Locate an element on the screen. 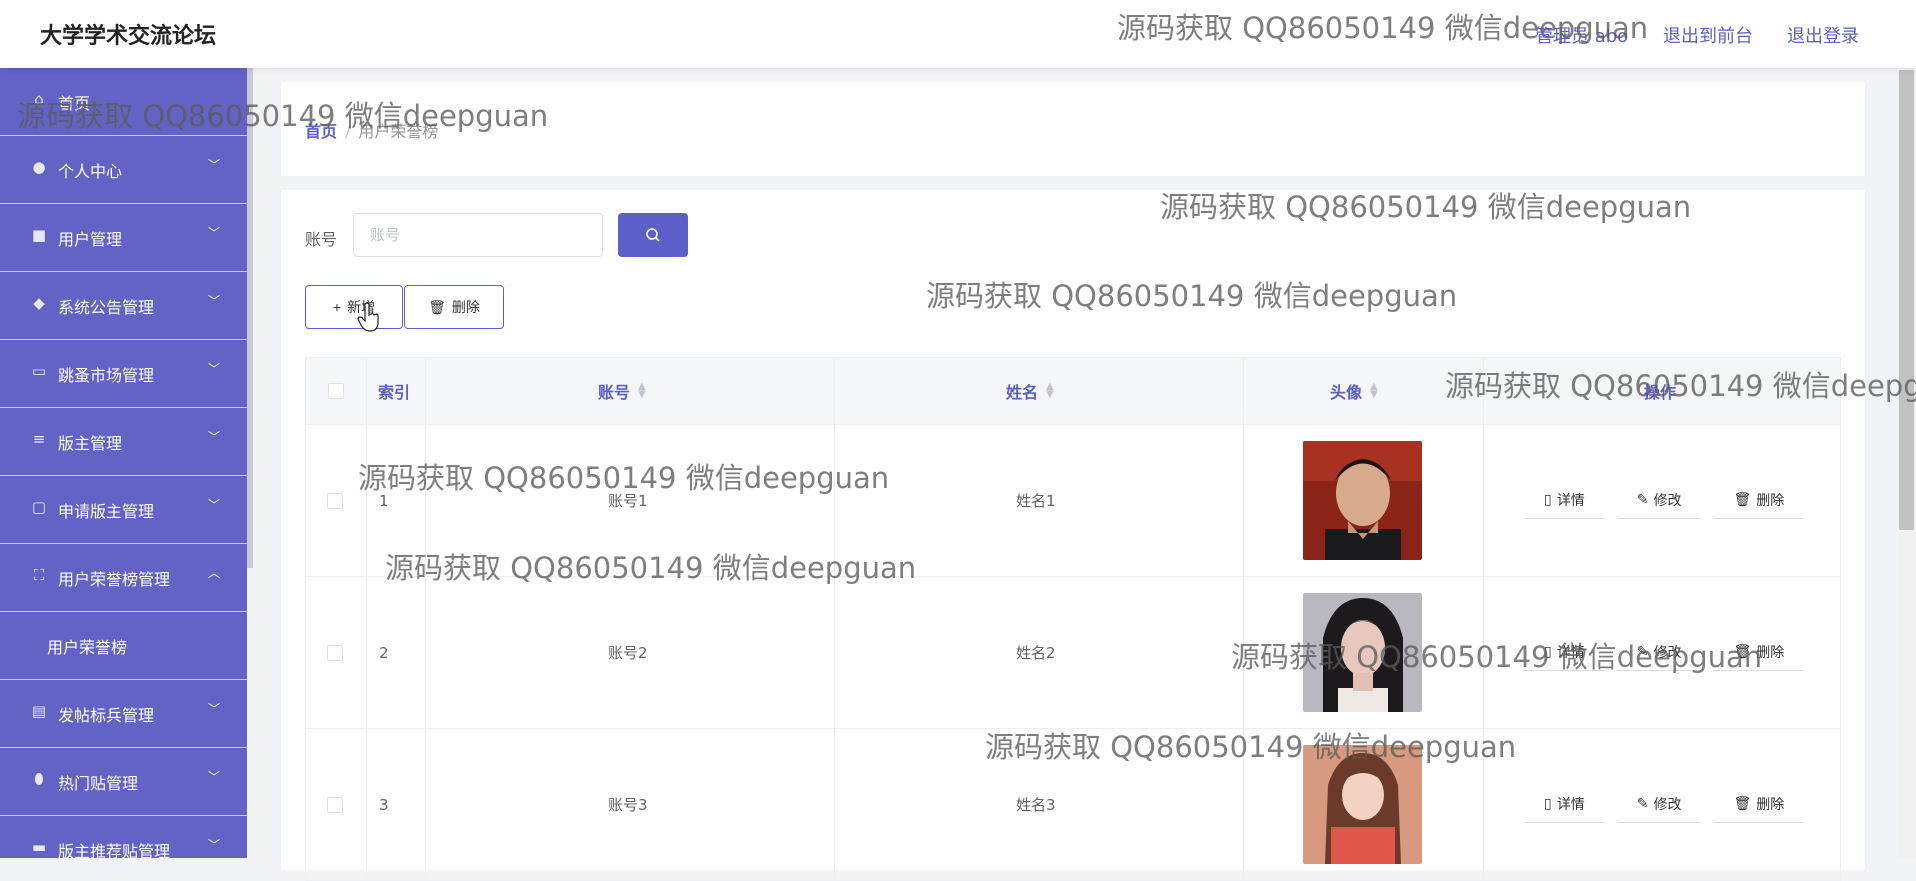  breadcrumb: 首页 / 用户荣誉榜 is located at coordinates (371, 130).